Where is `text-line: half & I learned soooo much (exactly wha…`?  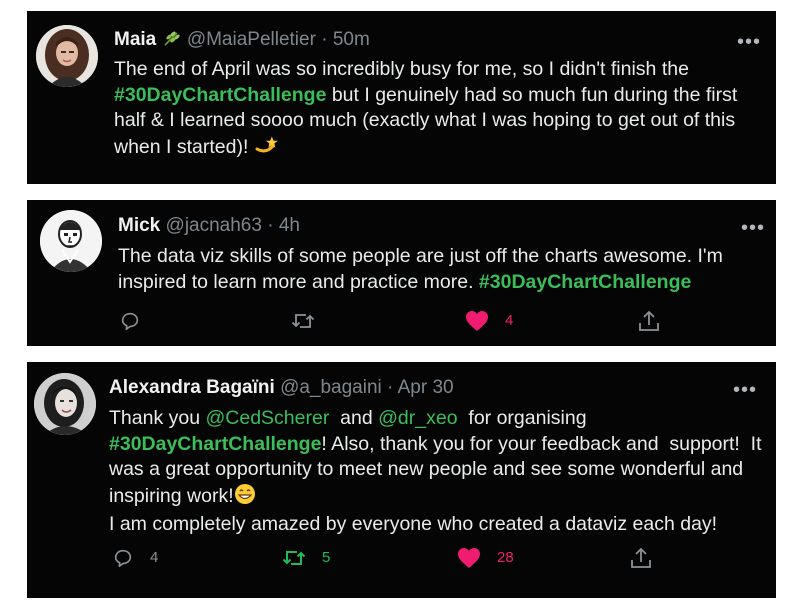 text-line: half & I learned soooo much (exactly wha… is located at coordinates (425, 120).